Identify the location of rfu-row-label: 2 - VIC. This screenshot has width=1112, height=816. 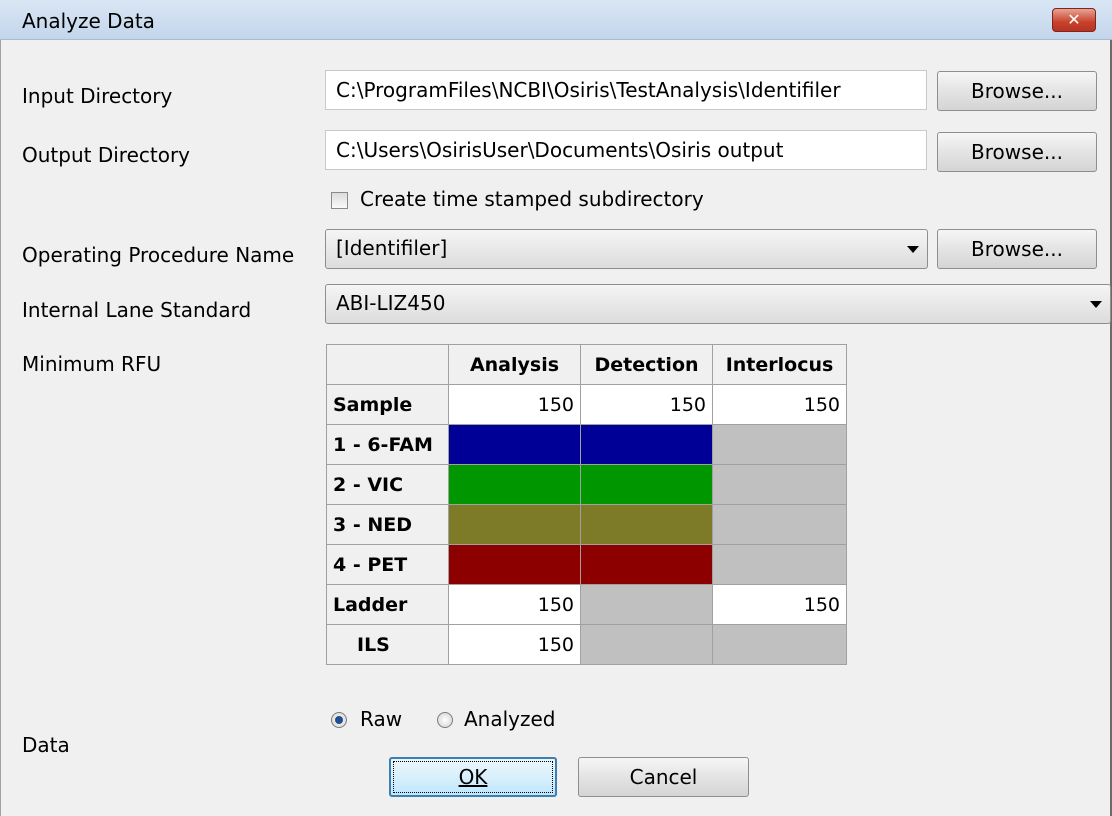
(387, 484).